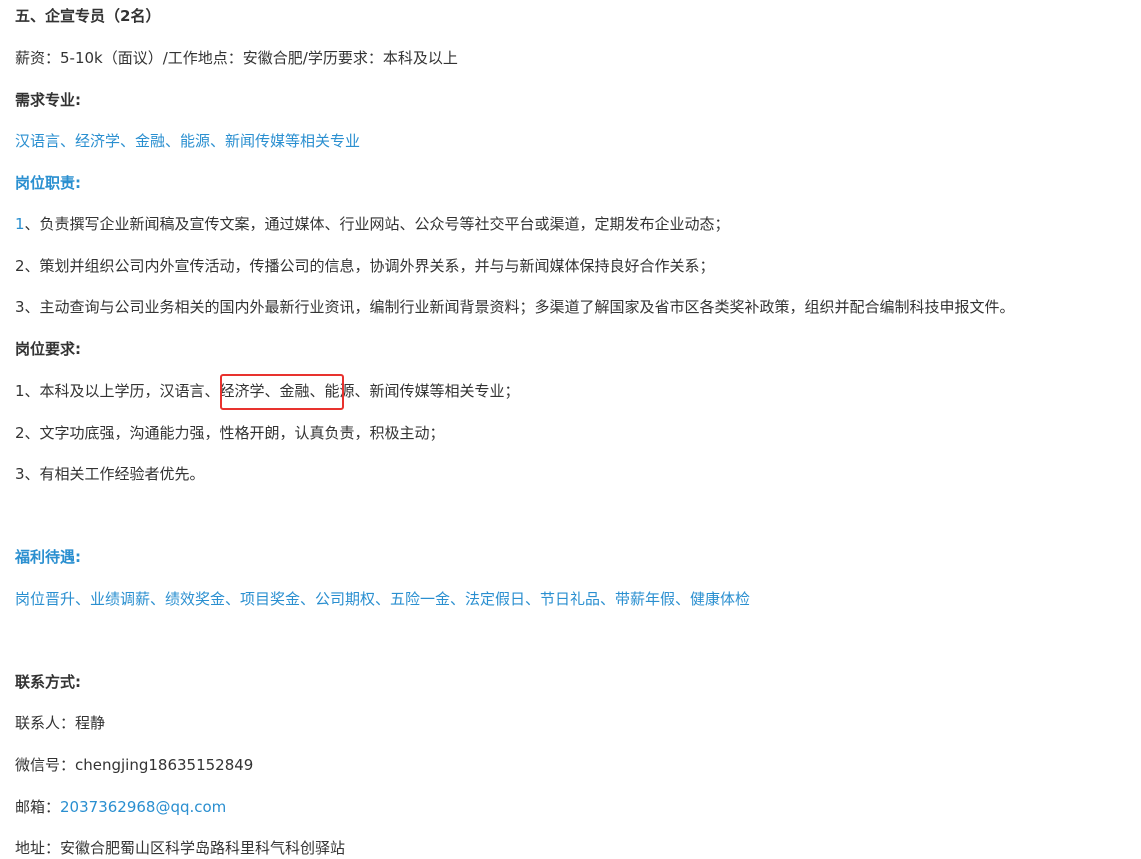  What do you see at coordinates (48, 183) in the screenshot?
I see `duties-heading: 岗位职责:` at bounding box center [48, 183].